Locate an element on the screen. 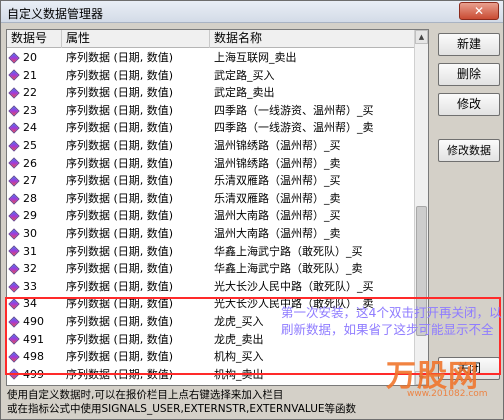 The width and height of the screenshot is (504, 420). table-row: 31 序列数据 (日期, 数值) 华鑫上海武宁路（敢死队）_买 is located at coordinates (211, 252).